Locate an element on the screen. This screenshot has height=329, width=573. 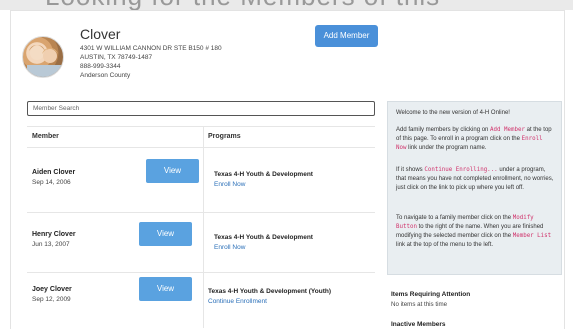
column-divider is located at coordinates (203, 227).